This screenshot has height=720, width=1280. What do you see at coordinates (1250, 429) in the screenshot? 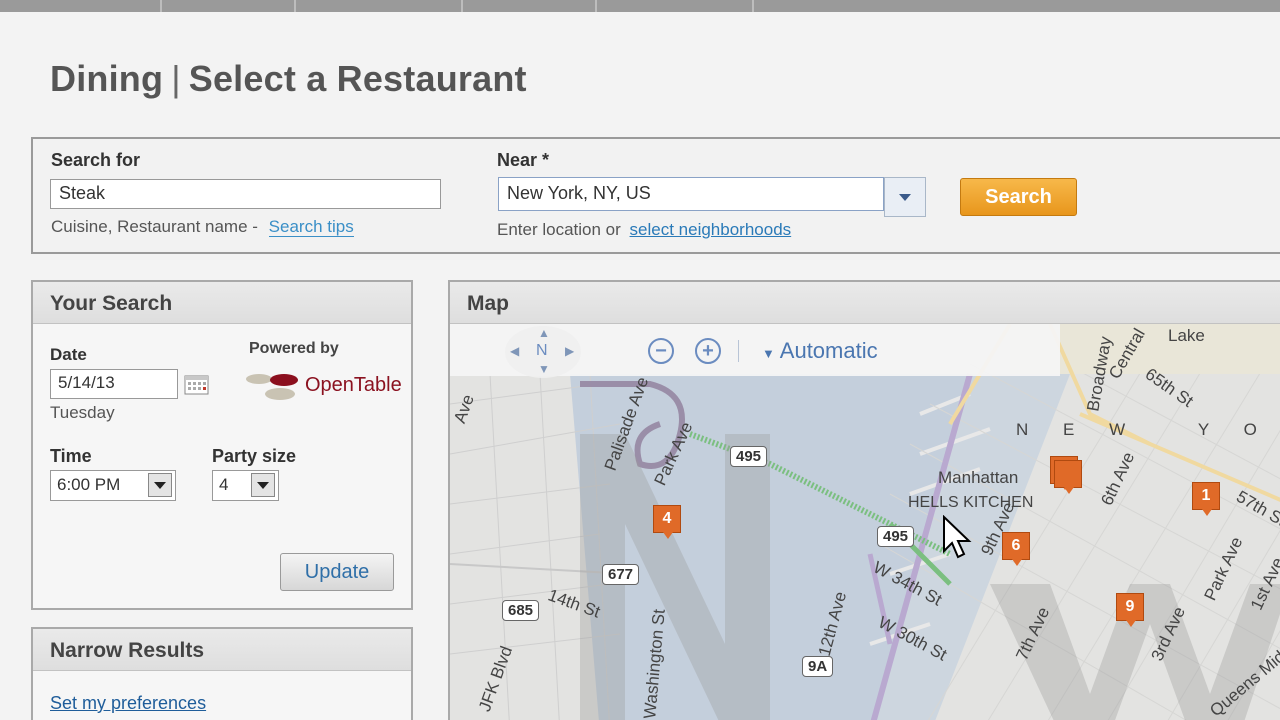
I see `map-letter: O` at bounding box center [1250, 429].